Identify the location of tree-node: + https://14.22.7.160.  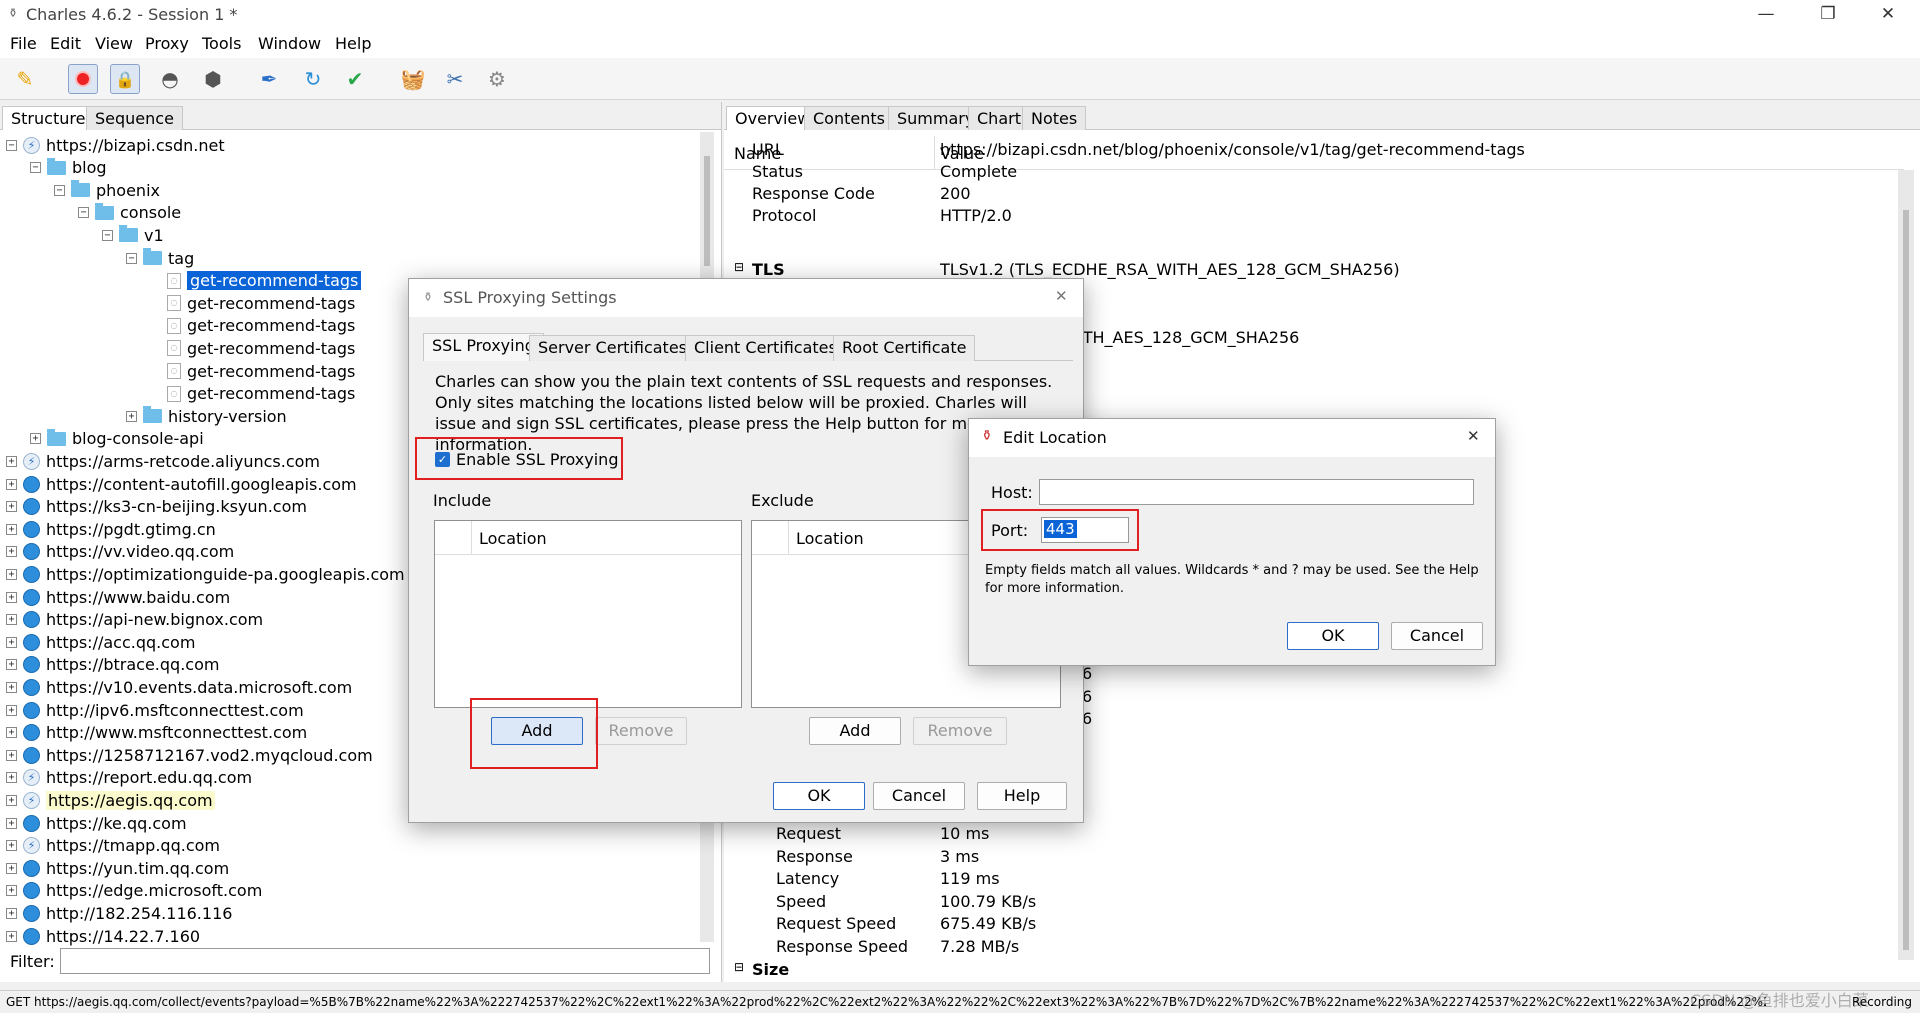
(103, 936).